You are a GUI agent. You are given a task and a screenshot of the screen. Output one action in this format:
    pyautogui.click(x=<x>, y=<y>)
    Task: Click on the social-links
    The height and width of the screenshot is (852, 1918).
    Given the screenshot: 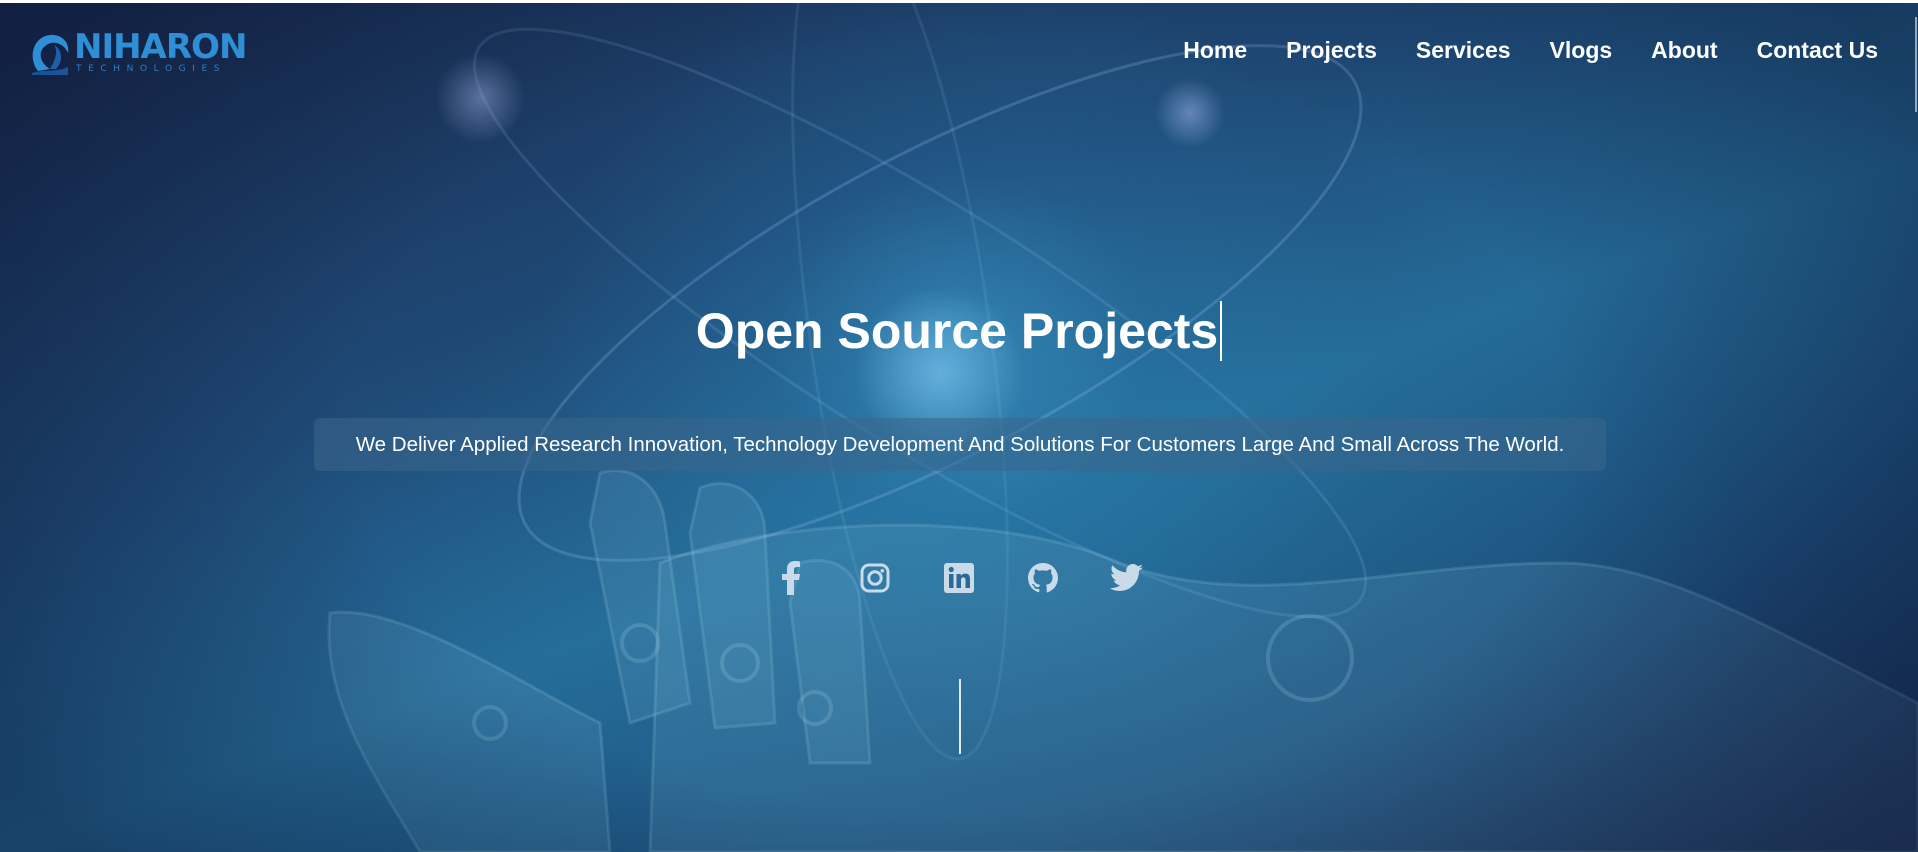 What is the action you would take?
    pyautogui.click(x=959, y=578)
    